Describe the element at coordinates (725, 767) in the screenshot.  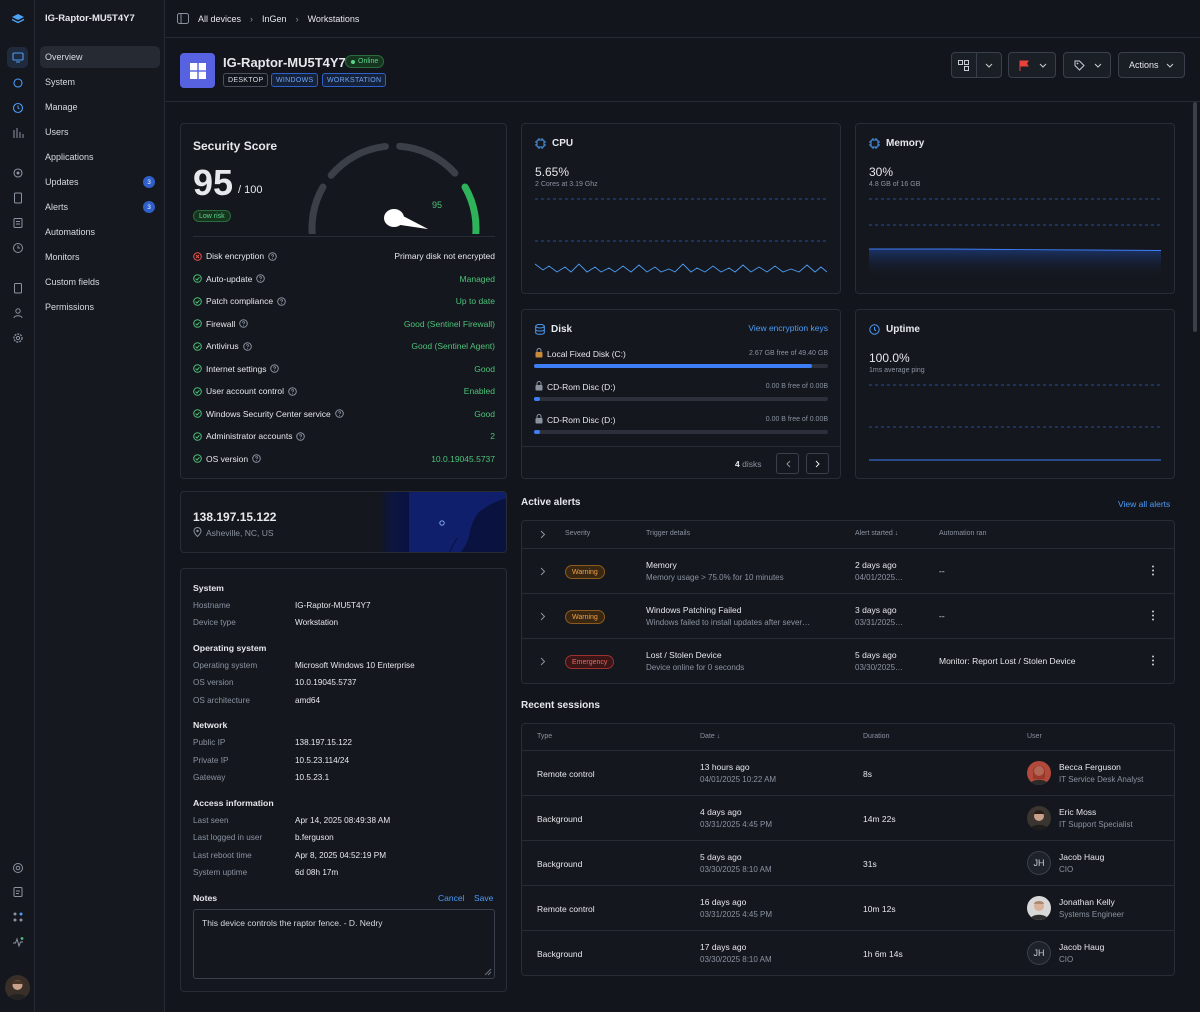
I see `session-ago: 13 hours ago` at that location.